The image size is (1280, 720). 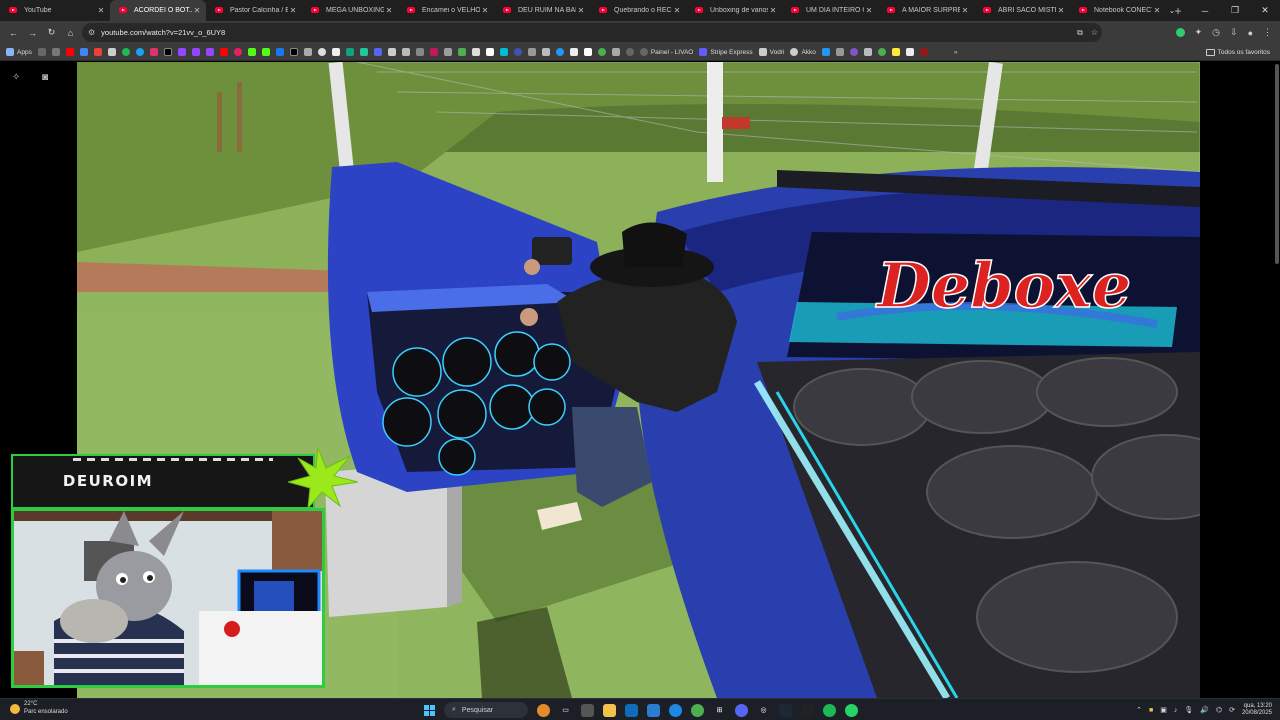 I want to click on tab-active-video: ACORDEI O BOT... ✕, so click(x=158, y=10).